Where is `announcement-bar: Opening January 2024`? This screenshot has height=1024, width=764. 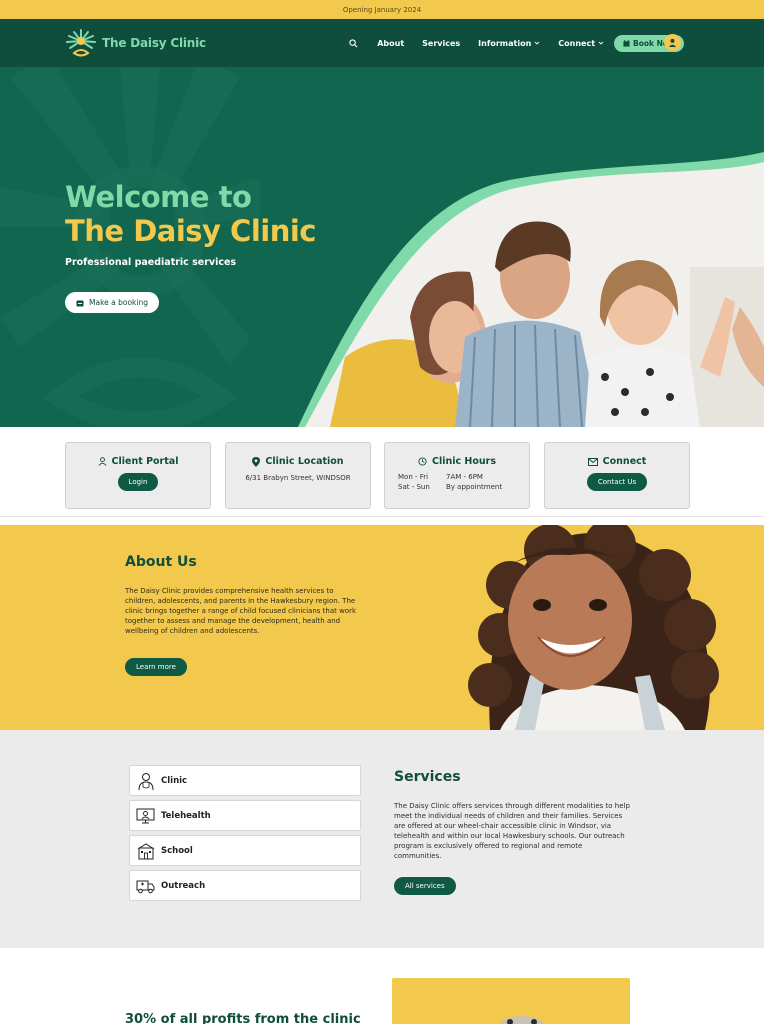 announcement-bar: Opening January 2024 is located at coordinates (382, 9).